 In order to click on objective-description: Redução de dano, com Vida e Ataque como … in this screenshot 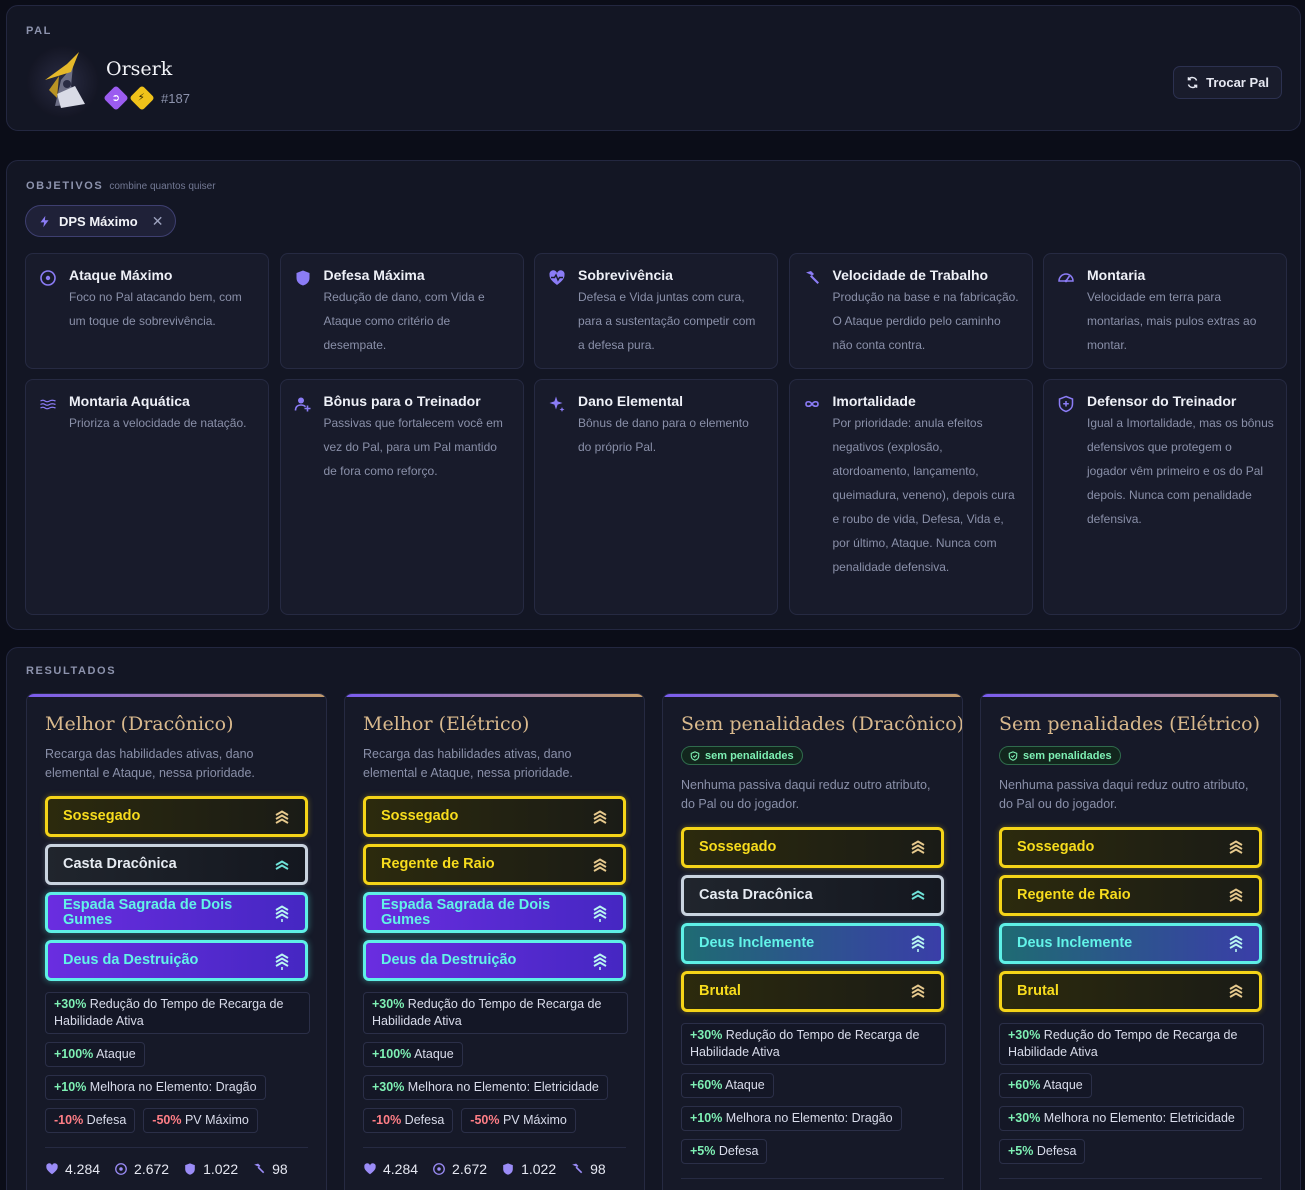, I will do `click(404, 321)`.